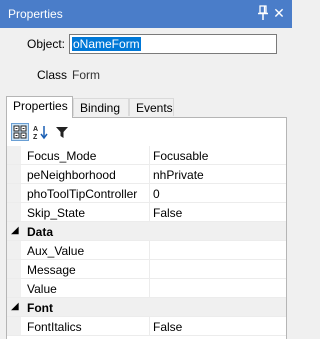 This screenshot has width=320, height=339. What do you see at coordinates (35, 14) in the screenshot?
I see `window-title: Properties` at bounding box center [35, 14].